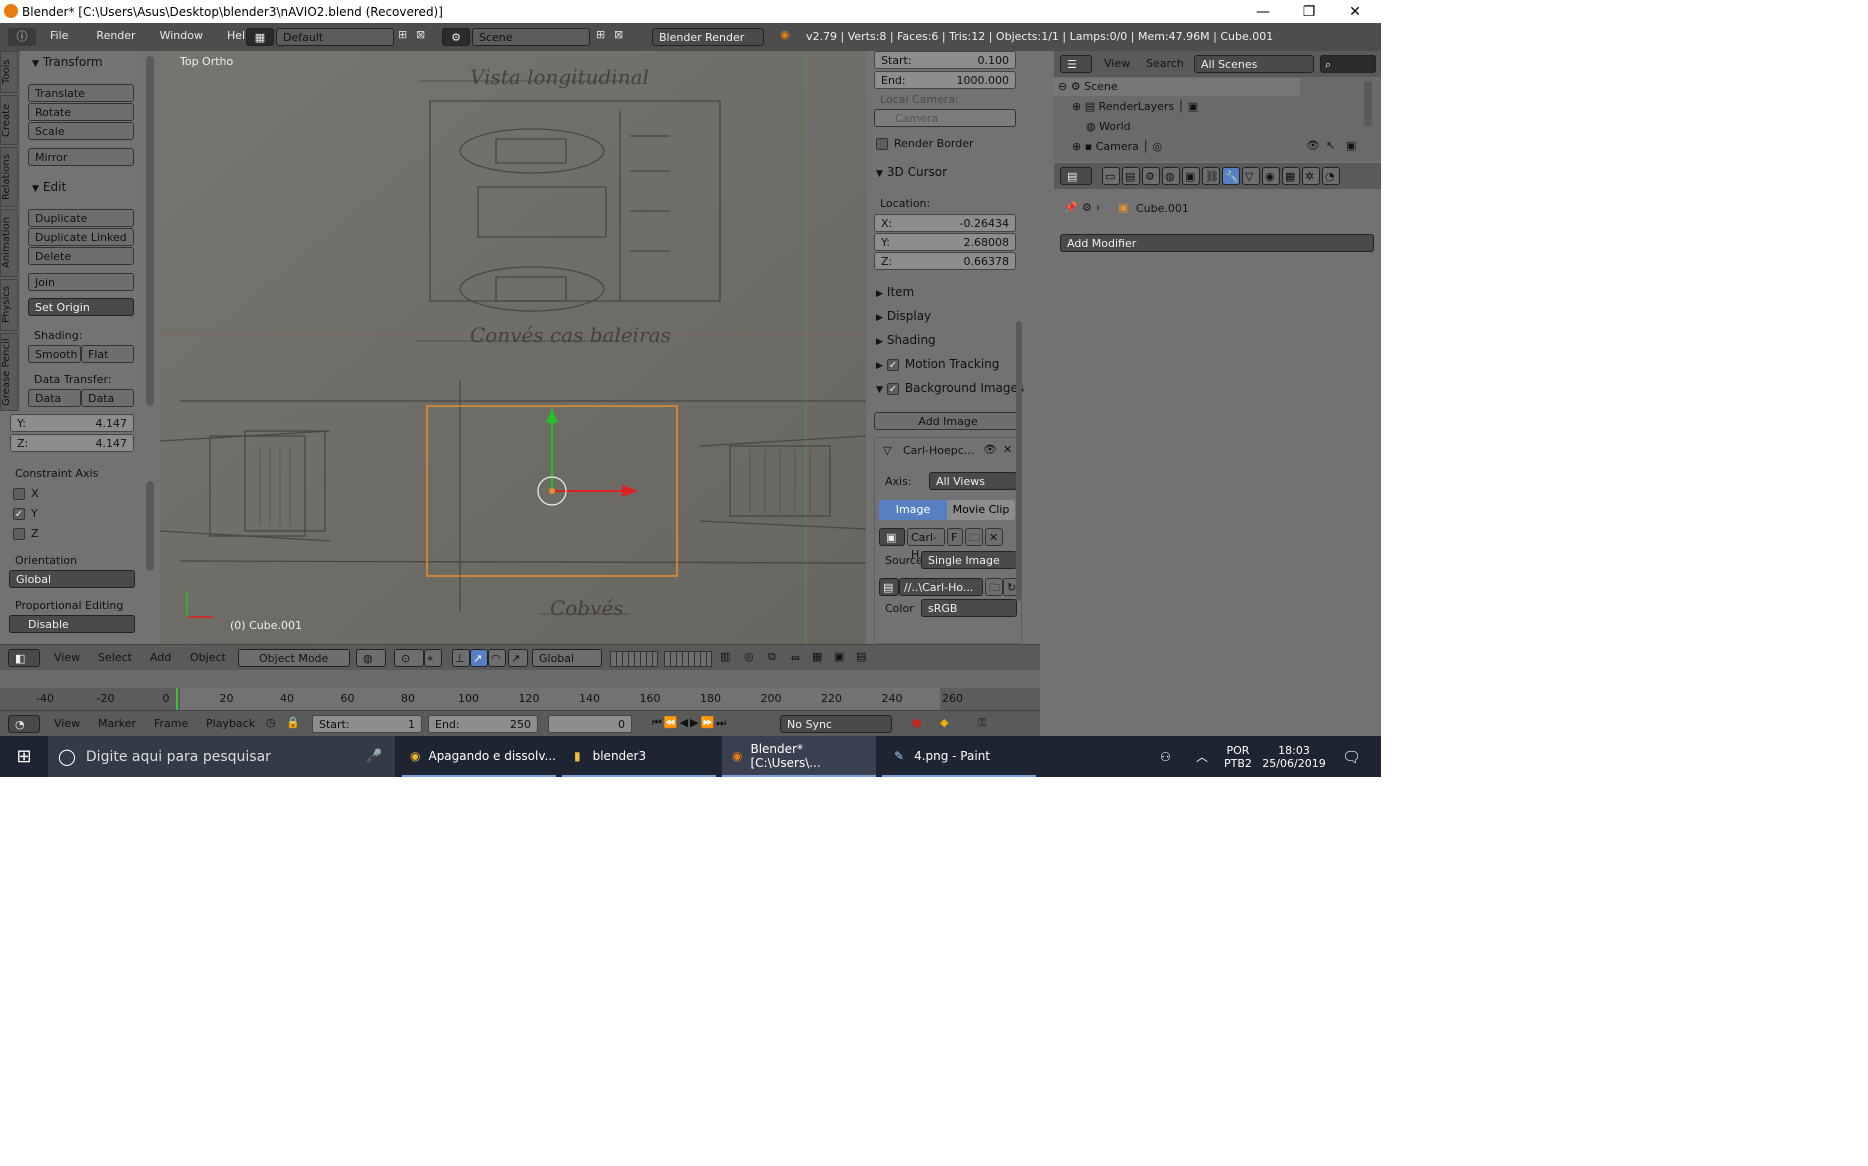  Describe the element at coordinates (725, 656) in the screenshot. I see `lock-layers-icon: ▥` at that location.